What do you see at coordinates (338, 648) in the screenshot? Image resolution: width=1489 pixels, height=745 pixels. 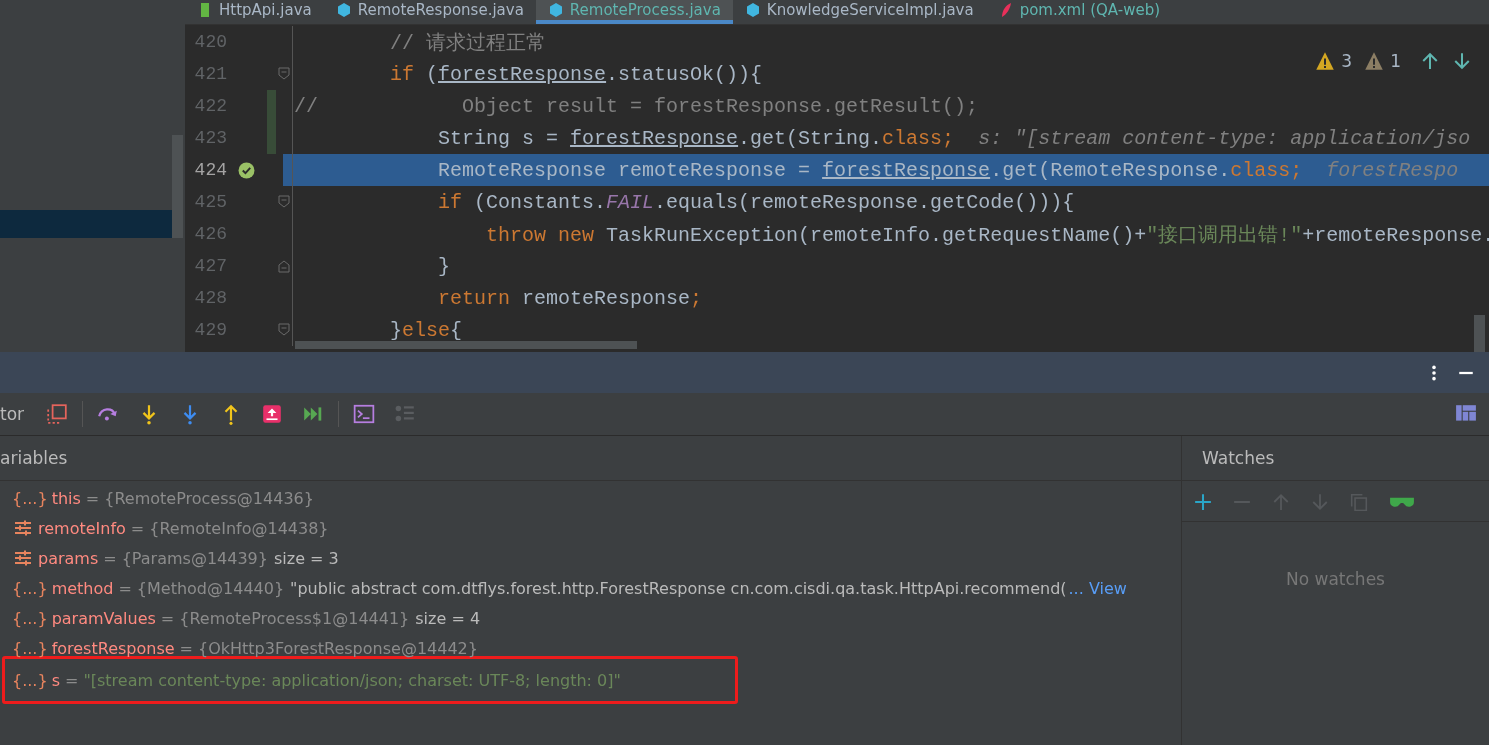 I see `variable-value: {OkHttp3ForestResponse@14442}` at bounding box center [338, 648].